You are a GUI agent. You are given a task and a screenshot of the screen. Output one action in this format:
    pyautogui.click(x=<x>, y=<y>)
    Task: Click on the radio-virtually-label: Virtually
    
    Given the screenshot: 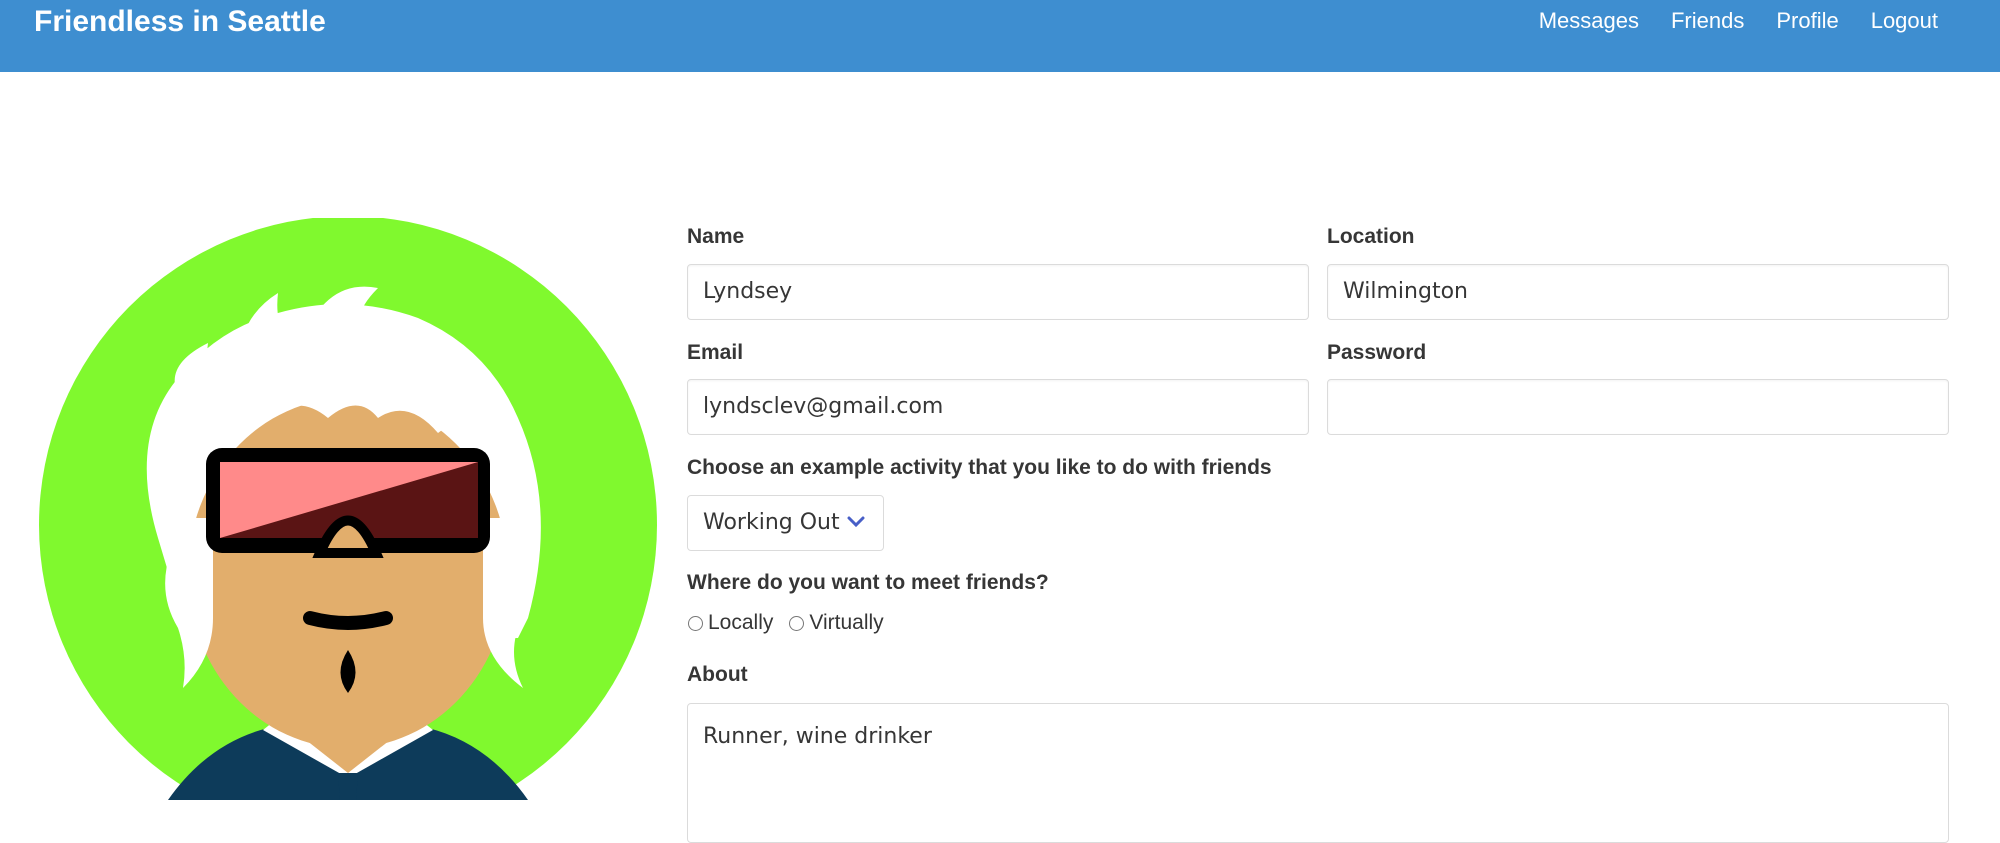 What is the action you would take?
    pyautogui.click(x=846, y=622)
    